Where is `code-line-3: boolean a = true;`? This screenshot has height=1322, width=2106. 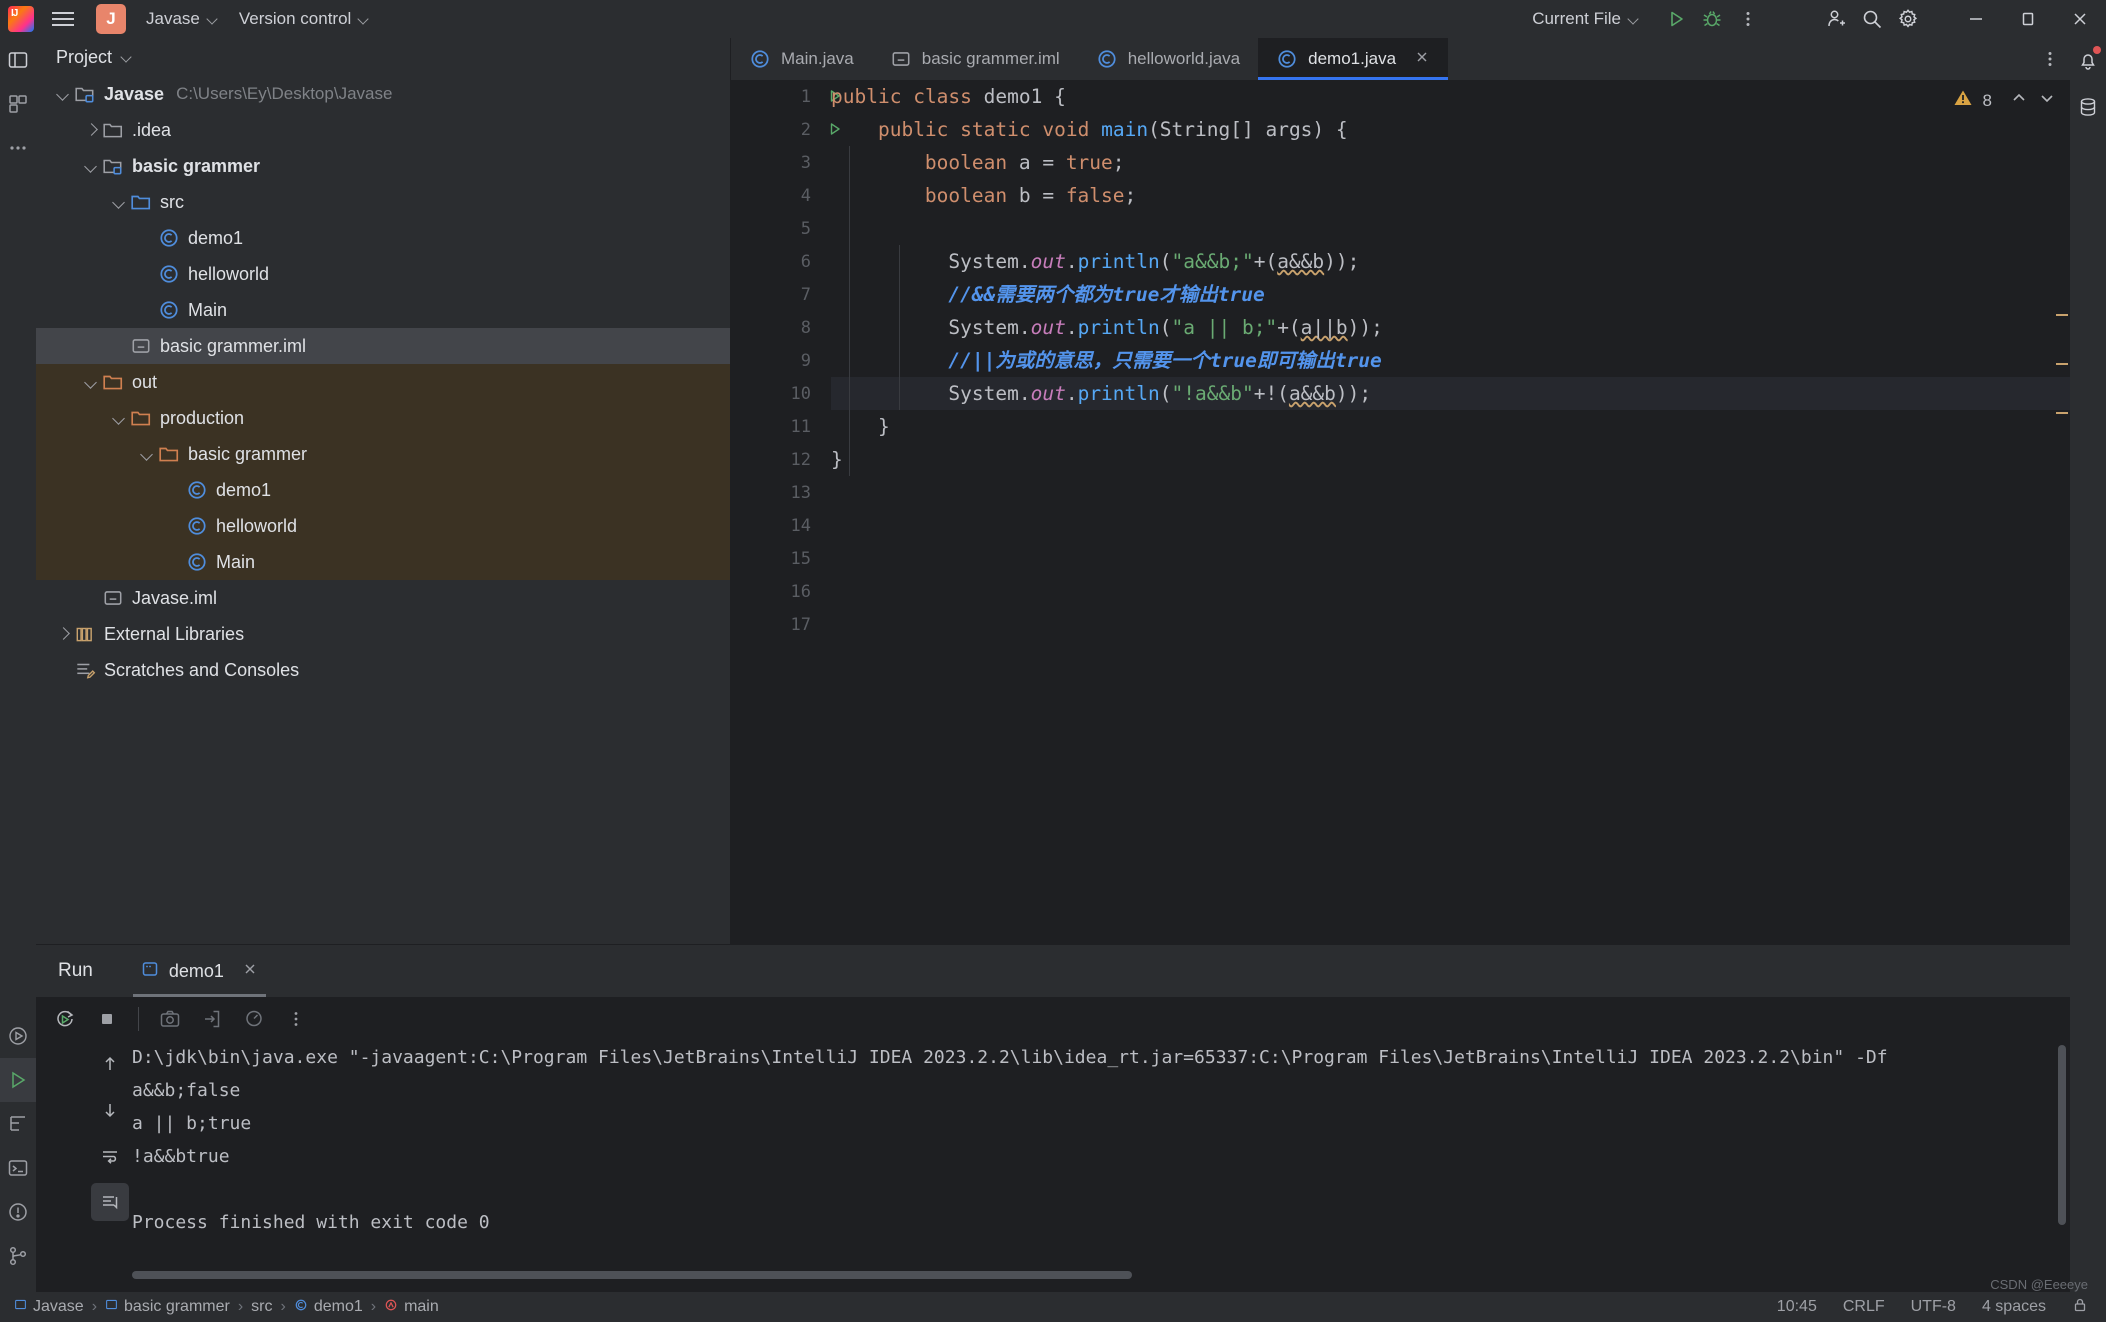 code-line-3: boolean a = true; is located at coordinates (1450, 162).